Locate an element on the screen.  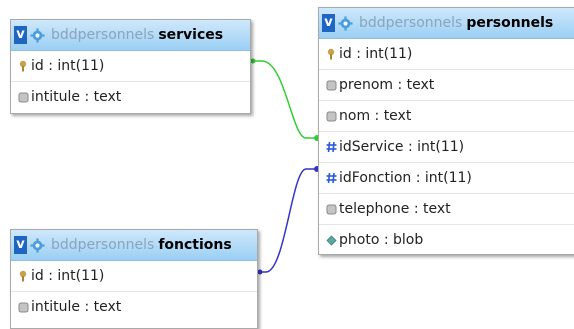
column-row: nom : text is located at coordinates (446, 115).